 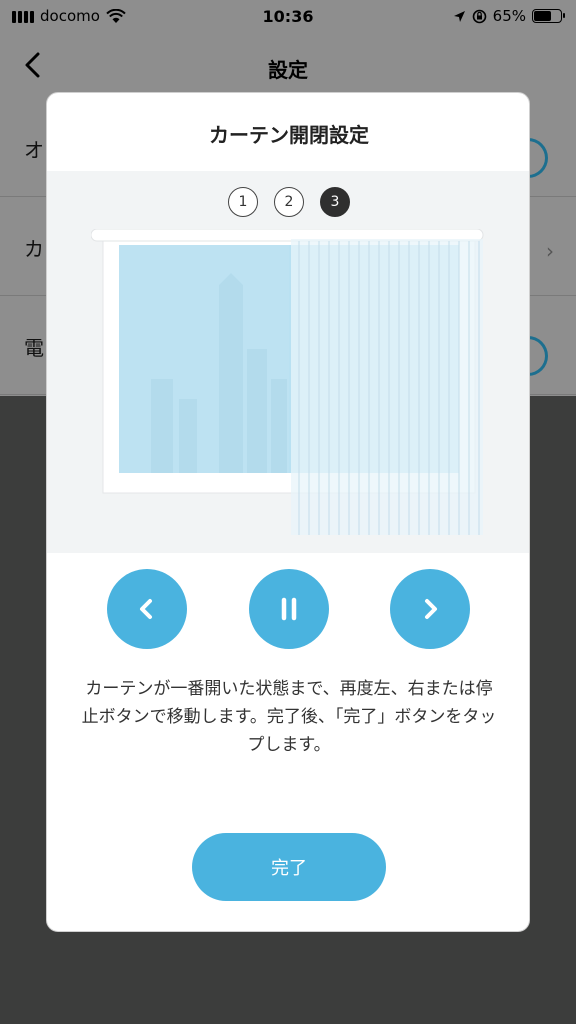 I want to click on move-left-button, so click(x=147, y=609).